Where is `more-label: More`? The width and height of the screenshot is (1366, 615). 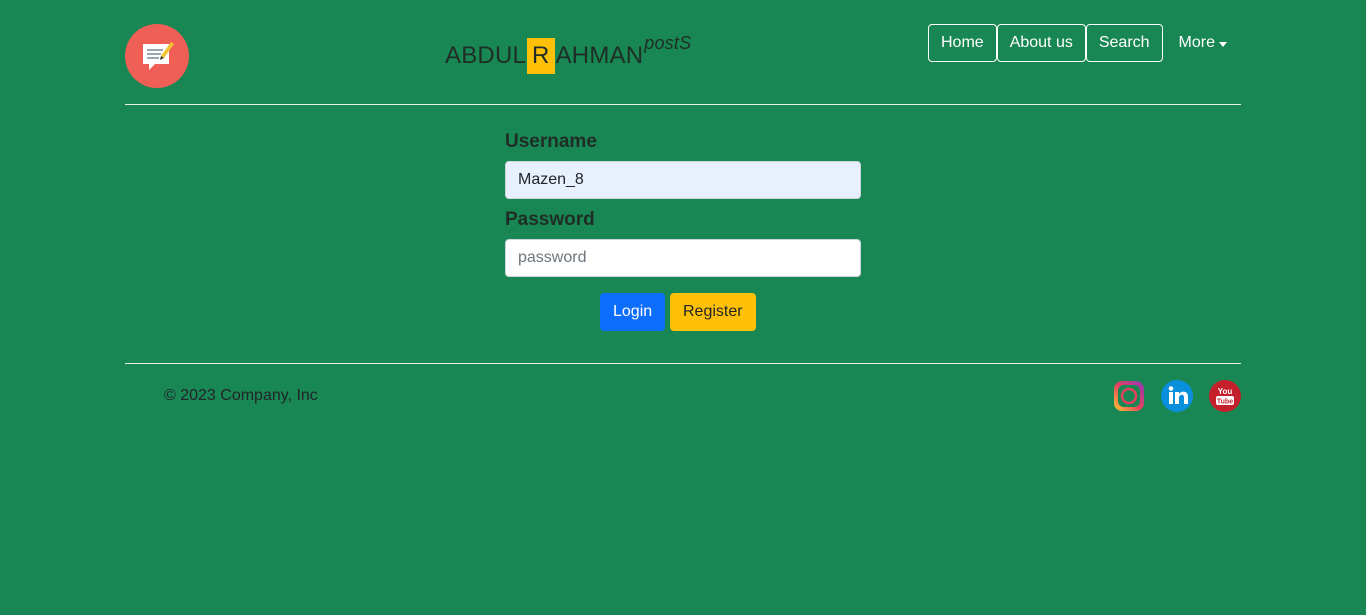 more-label: More is located at coordinates (1196, 42).